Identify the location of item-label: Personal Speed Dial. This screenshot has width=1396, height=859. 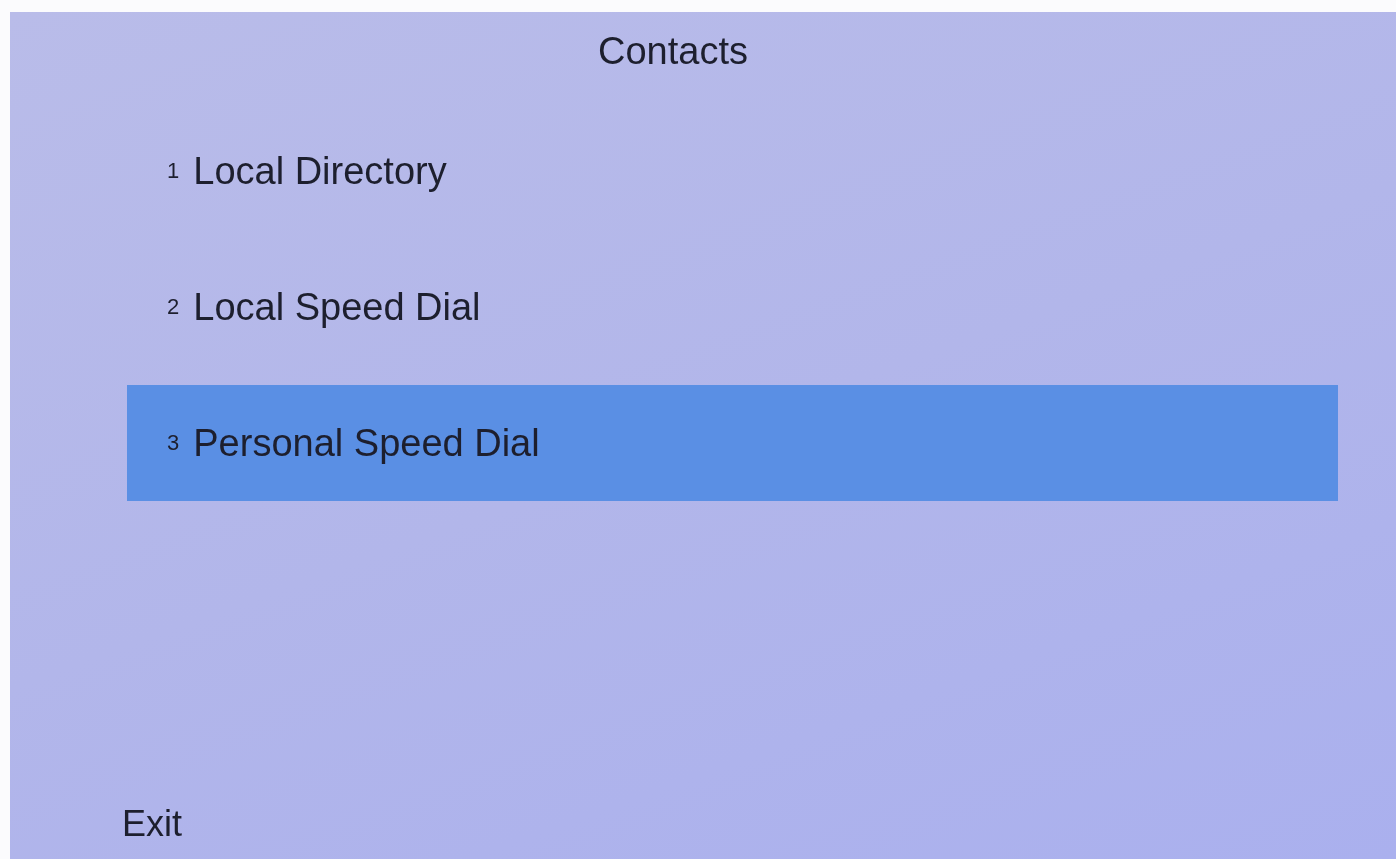
(366, 443).